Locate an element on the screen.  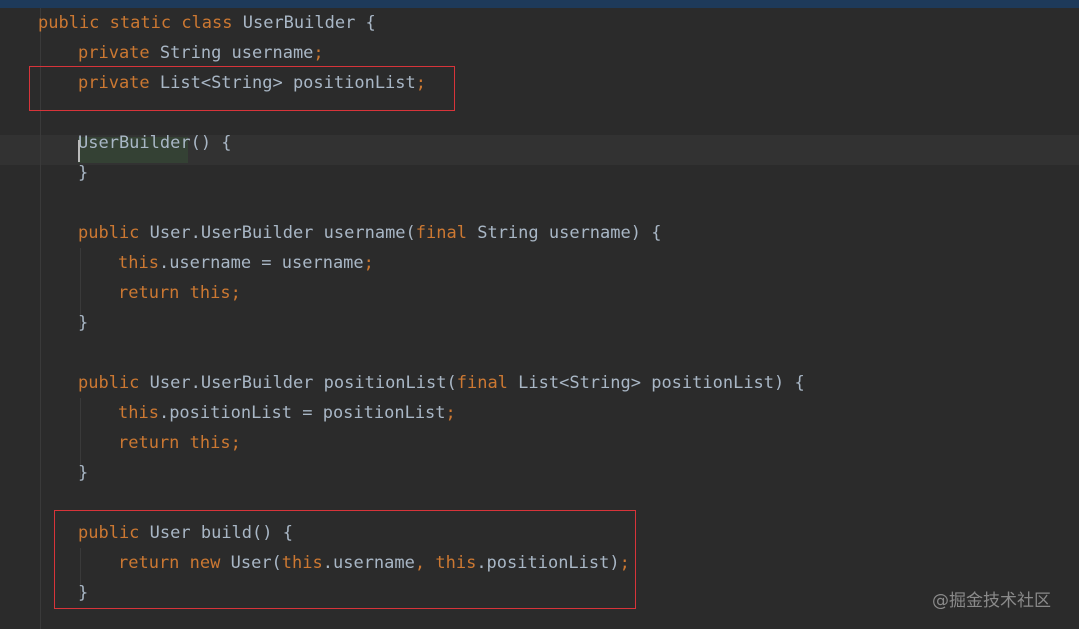
code-line: this.username = username; is located at coordinates (246, 263).